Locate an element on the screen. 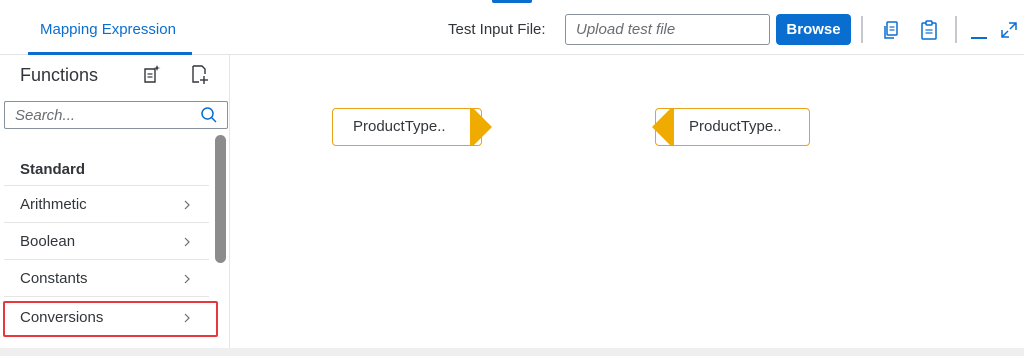  sidebar-scrollbar is located at coordinates (220, 199).